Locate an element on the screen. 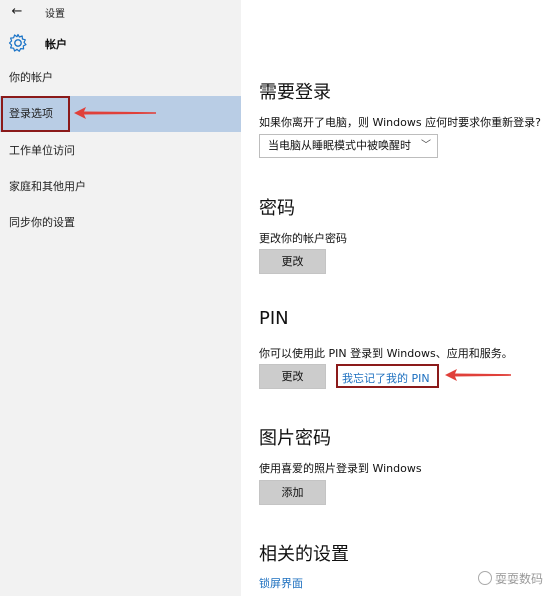  section-title-related-settings: 相关的设置 is located at coordinates (304, 554).